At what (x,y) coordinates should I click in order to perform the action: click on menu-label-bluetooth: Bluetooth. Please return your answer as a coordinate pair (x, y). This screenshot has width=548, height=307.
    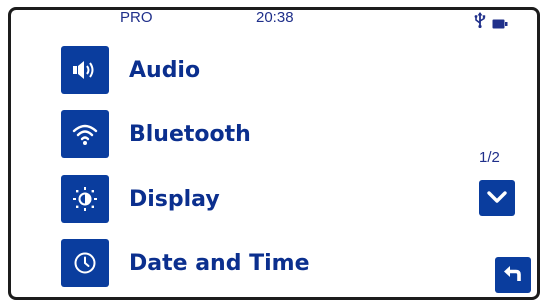
    Looking at the image, I should click on (190, 134).